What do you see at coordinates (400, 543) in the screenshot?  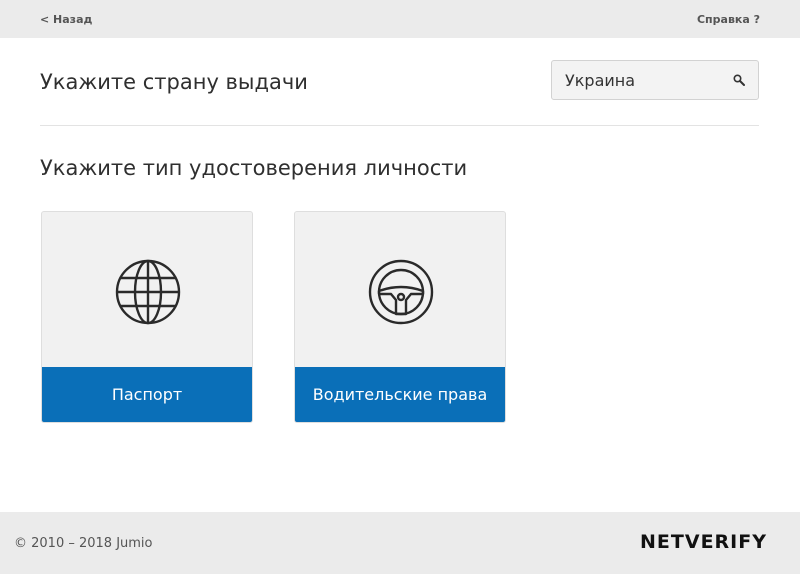 I see `footer: © 2010 – 2018 Jumio NETVERIFY` at bounding box center [400, 543].